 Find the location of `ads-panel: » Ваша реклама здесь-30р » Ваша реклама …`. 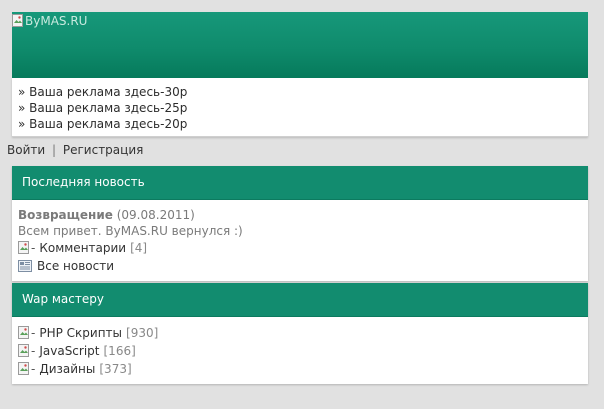

ads-panel: » Ваша реклама здесь-30р » Ваша реклама … is located at coordinates (300, 107).